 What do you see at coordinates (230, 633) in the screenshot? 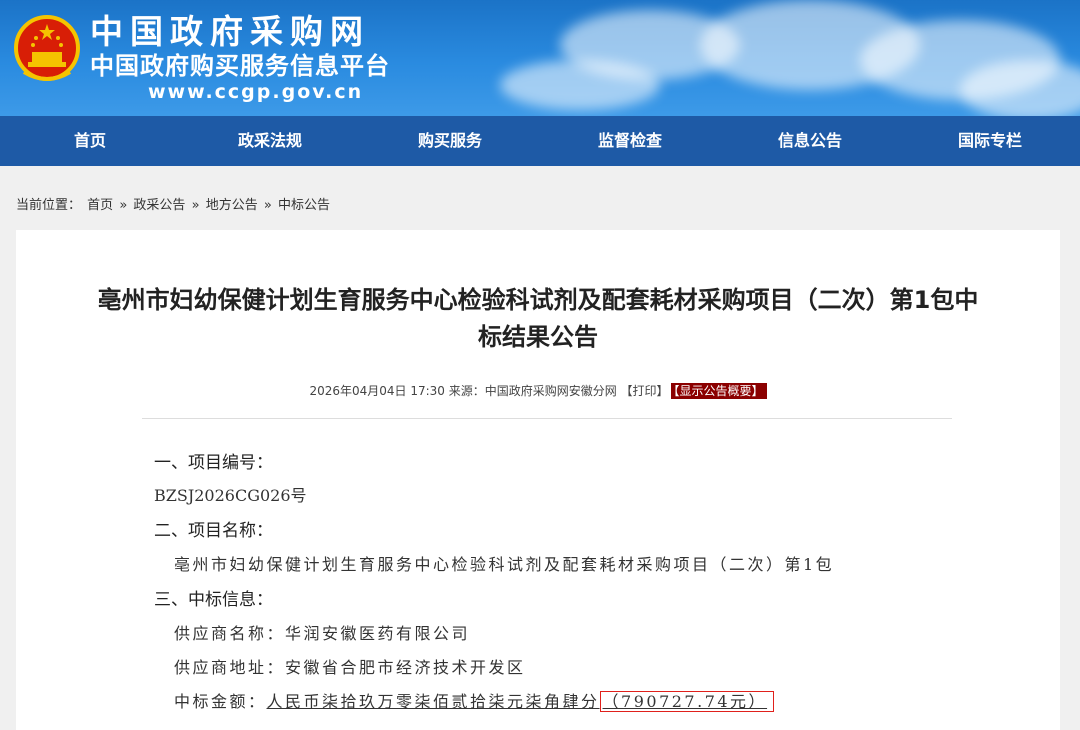
I see `supplier-name-label: 供应商名称：` at bounding box center [230, 633].